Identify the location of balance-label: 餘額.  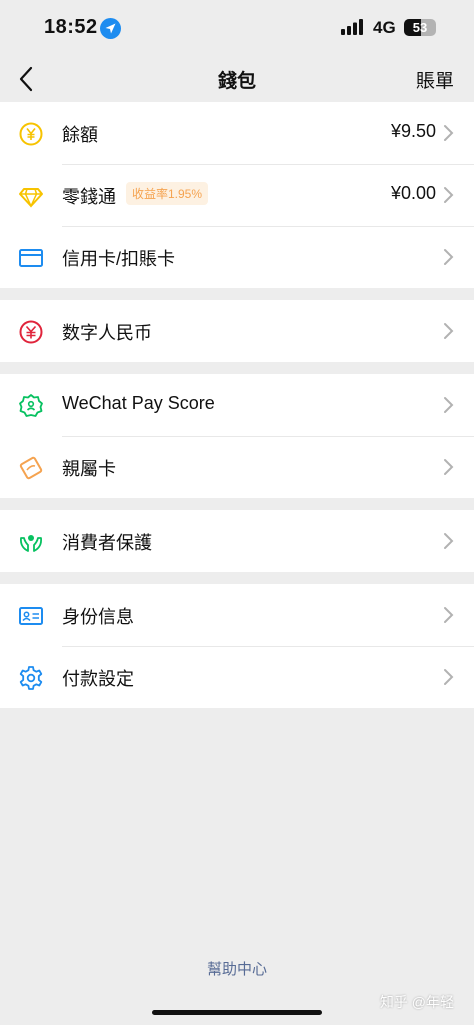
(80, 135).